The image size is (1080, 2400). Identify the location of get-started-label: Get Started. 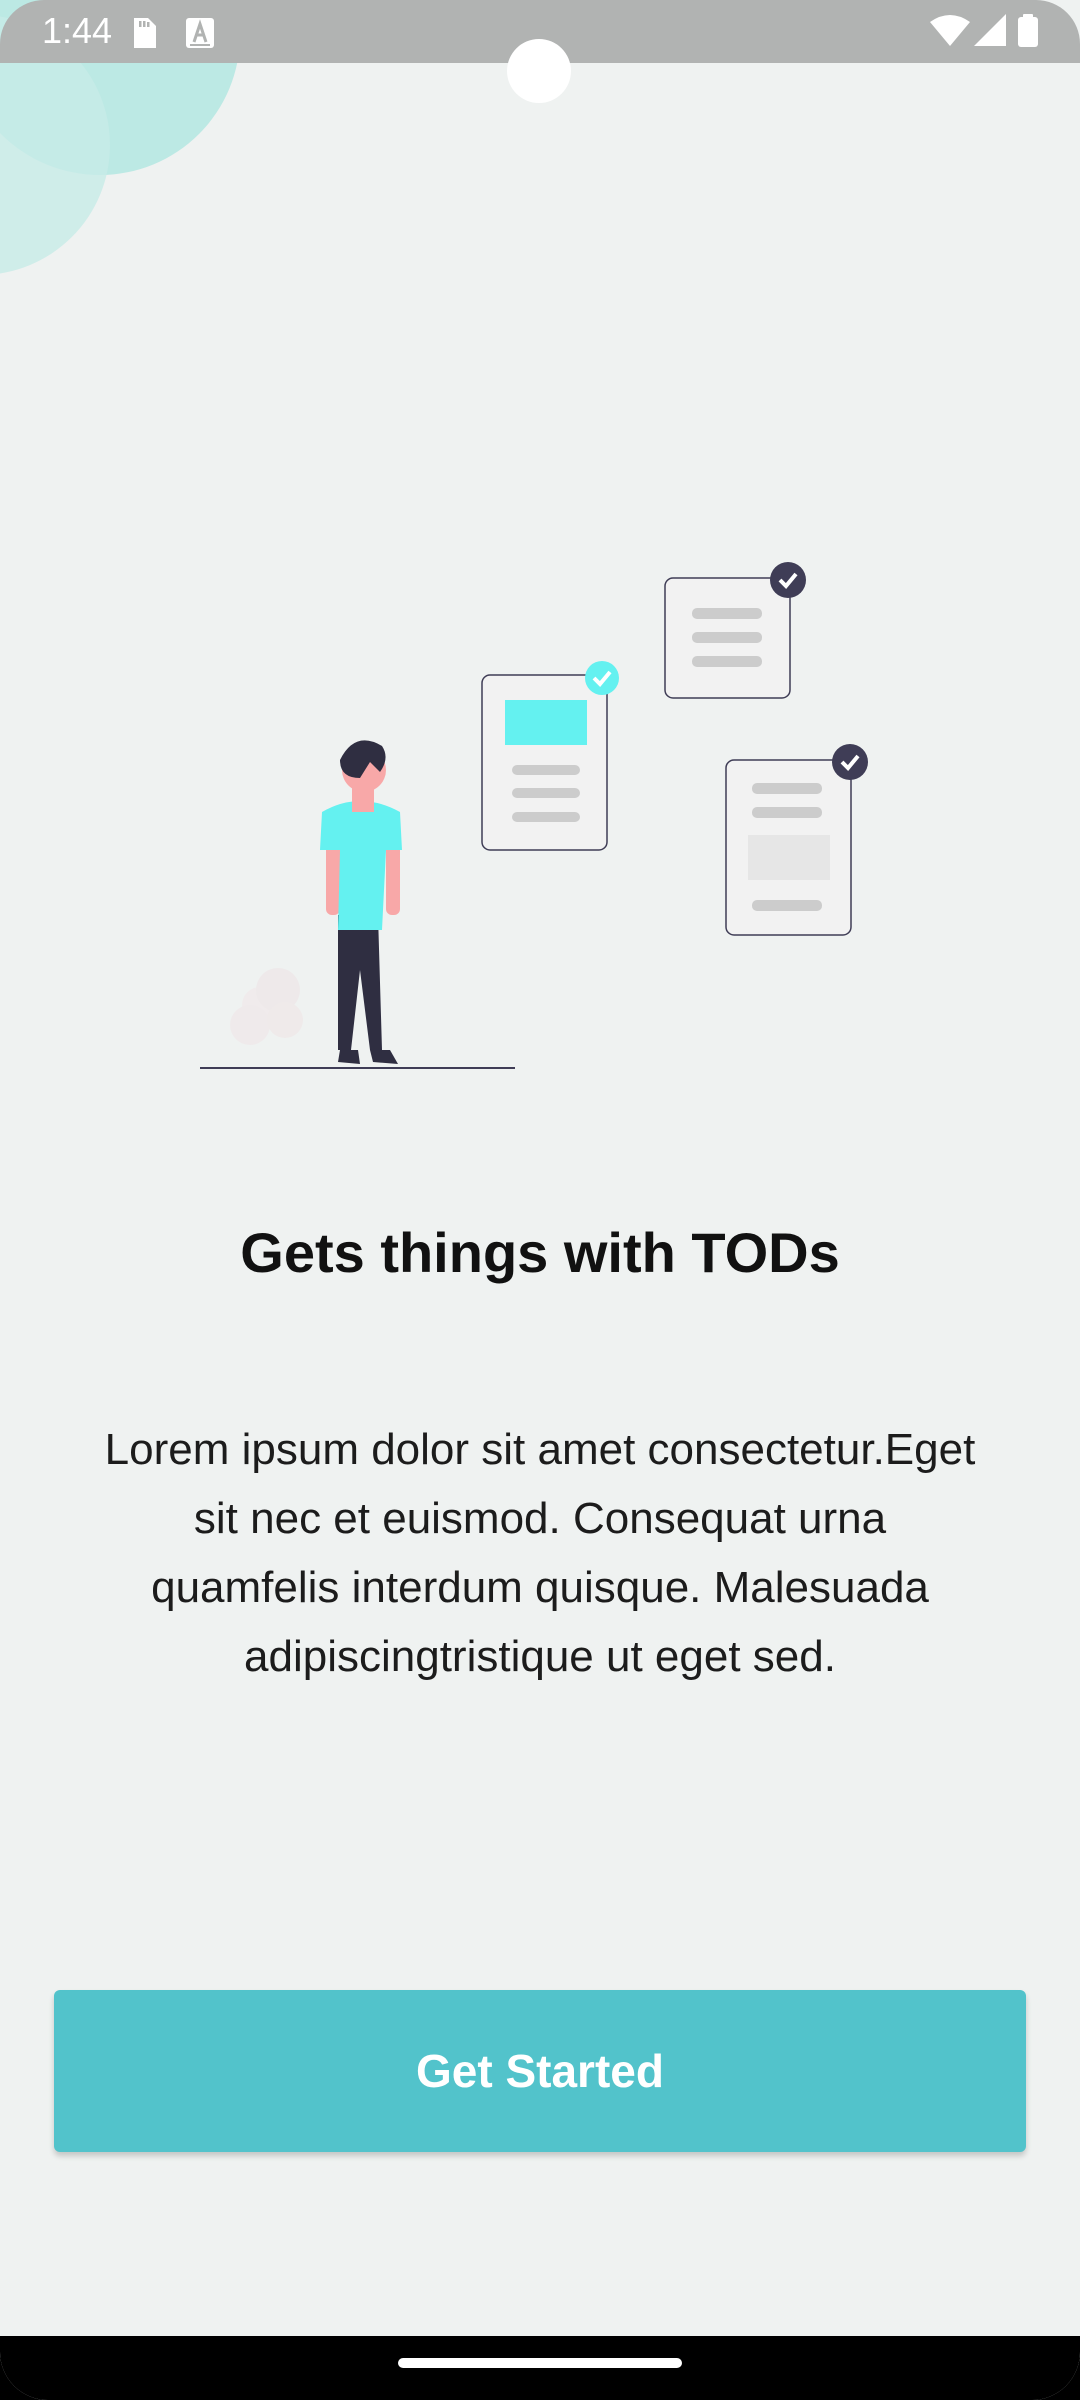
(540, 2071).